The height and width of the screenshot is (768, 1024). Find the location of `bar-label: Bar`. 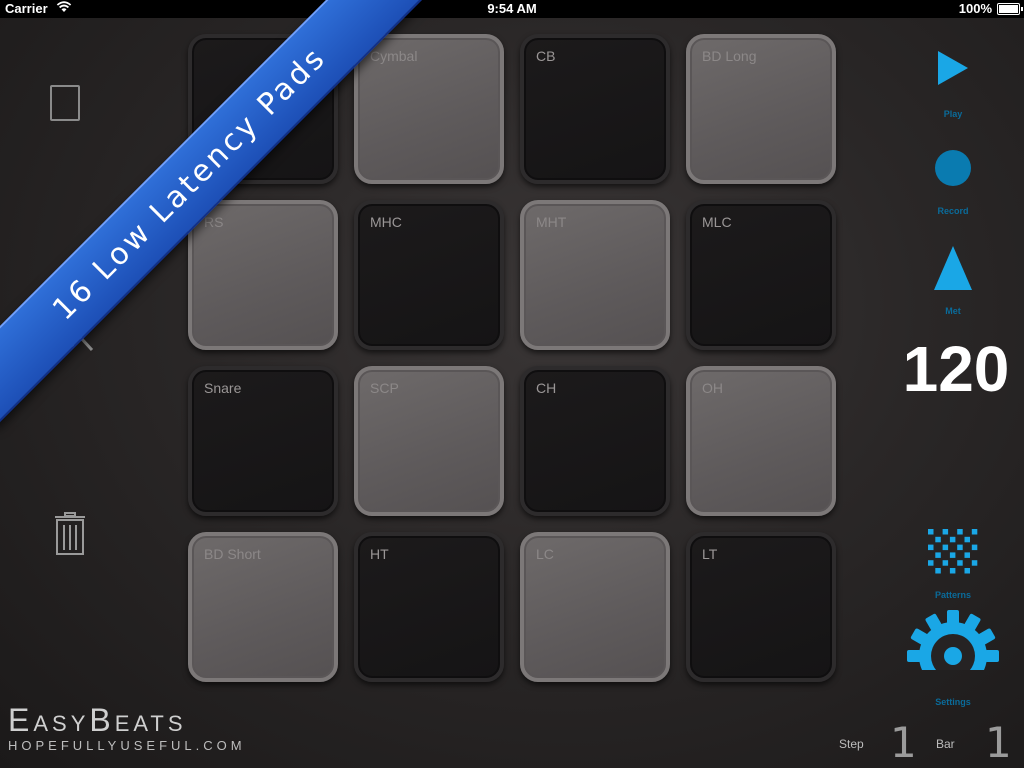

bar-label: Bar is located at coordinates (945, 744).